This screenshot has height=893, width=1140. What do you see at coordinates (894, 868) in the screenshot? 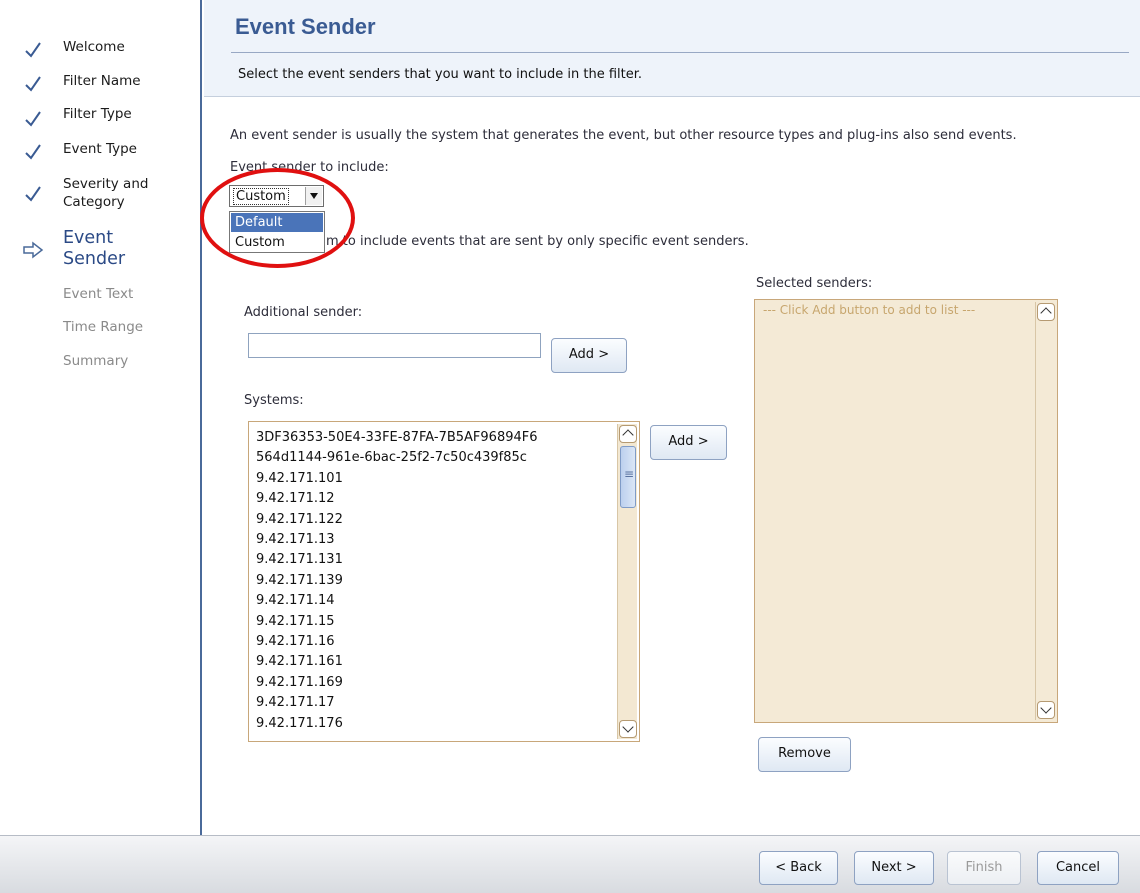
I see `next-button: Next >` at bounding box center [894, 868].